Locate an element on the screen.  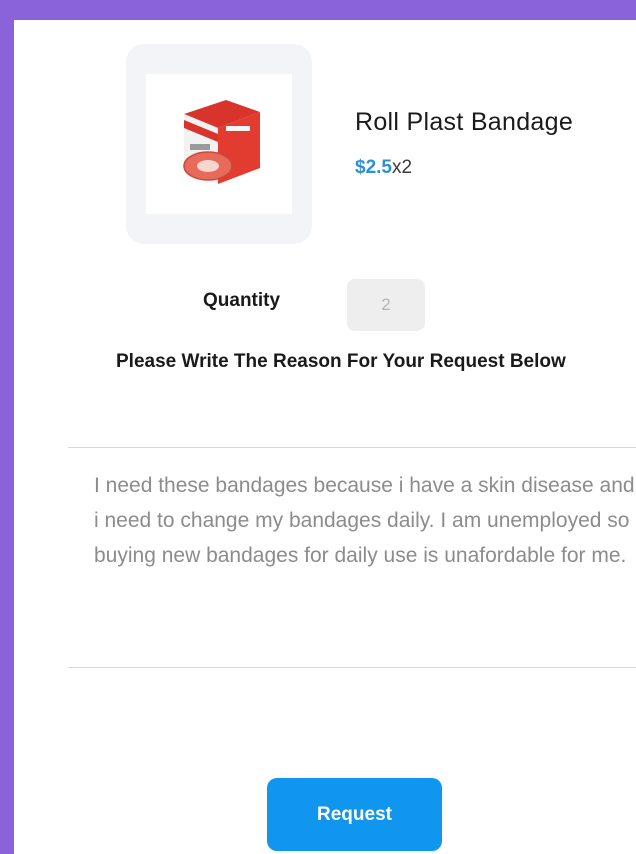
product-multiplier: x2 is located at coordinates (402, 167).